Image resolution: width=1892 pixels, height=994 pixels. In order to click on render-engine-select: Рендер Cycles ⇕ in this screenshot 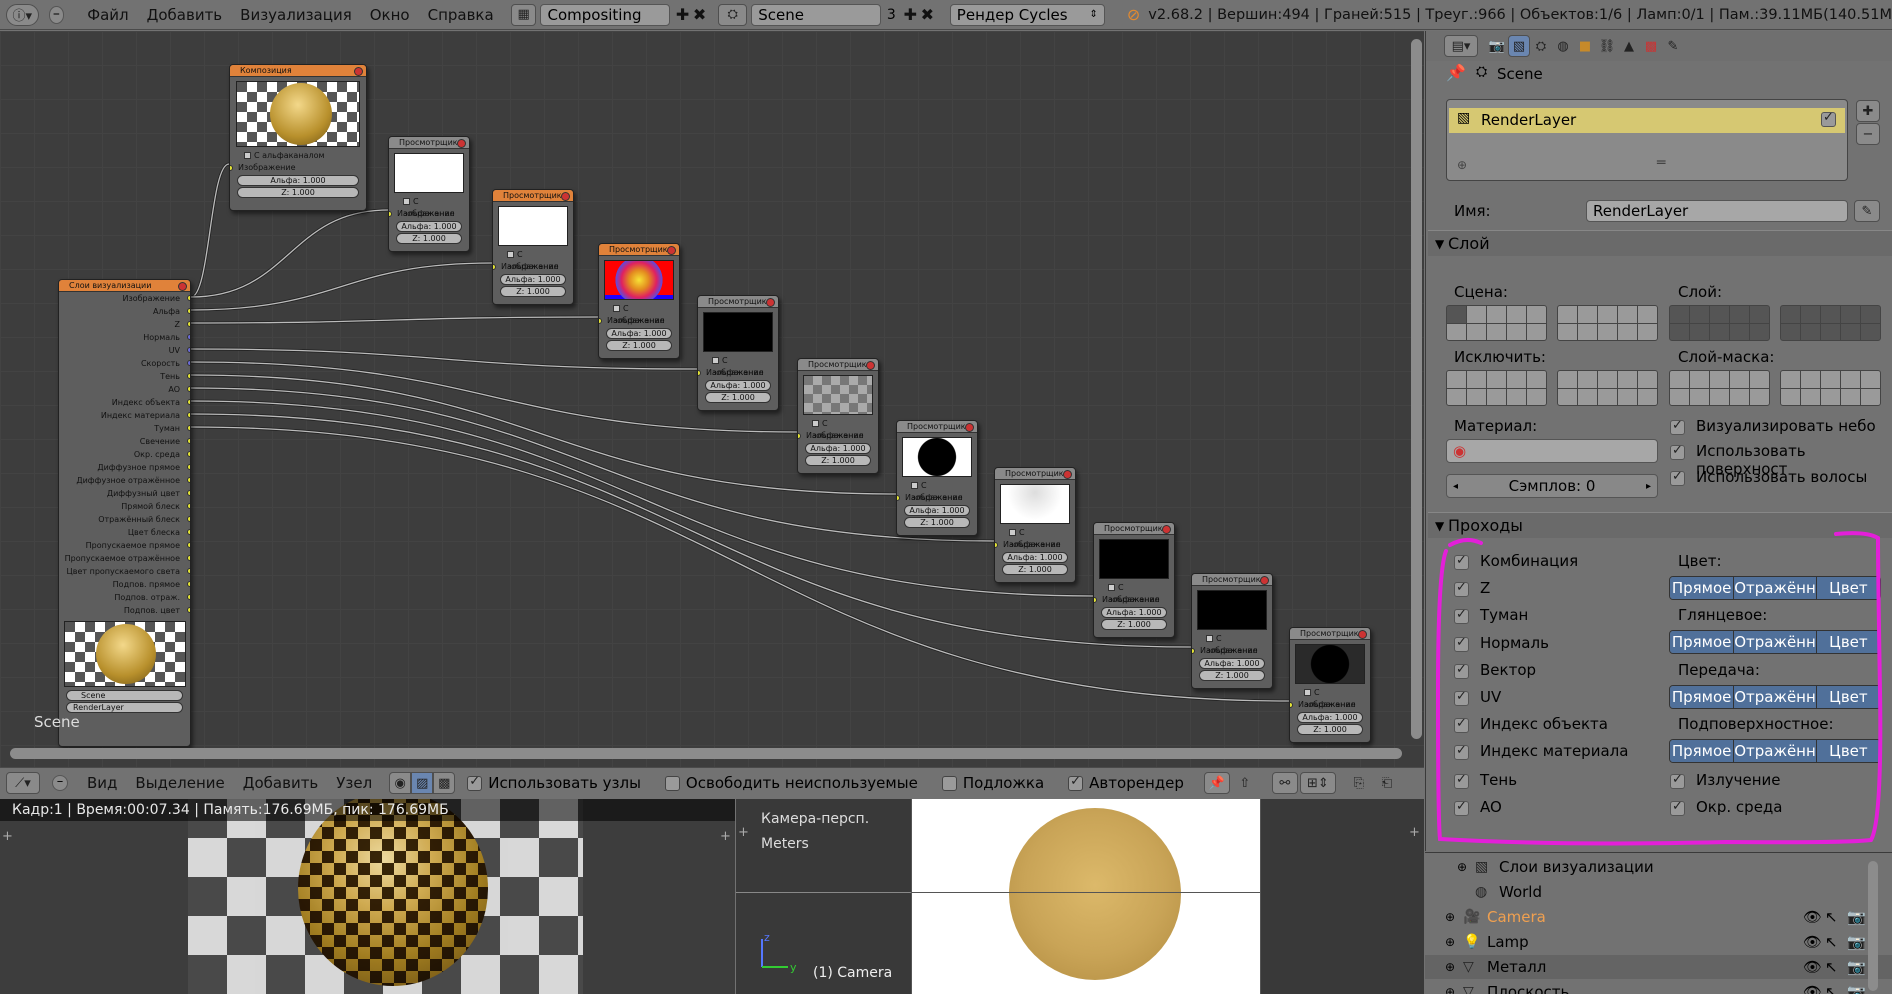, I will do `click(1027, 14)`.